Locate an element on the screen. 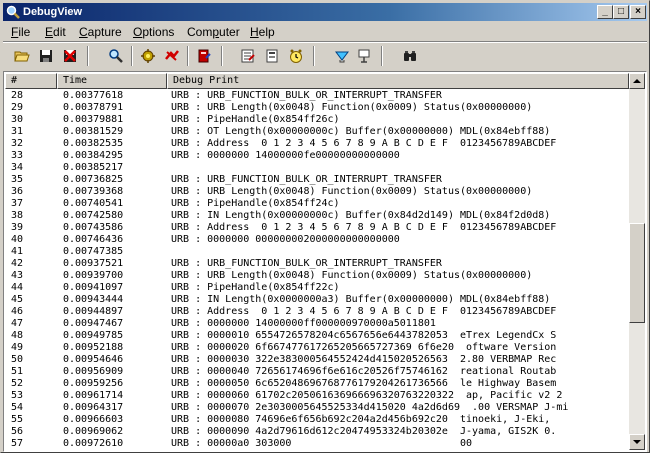 The image size is (650, 453). toolbar-separator is located at coordinates (88, 56).